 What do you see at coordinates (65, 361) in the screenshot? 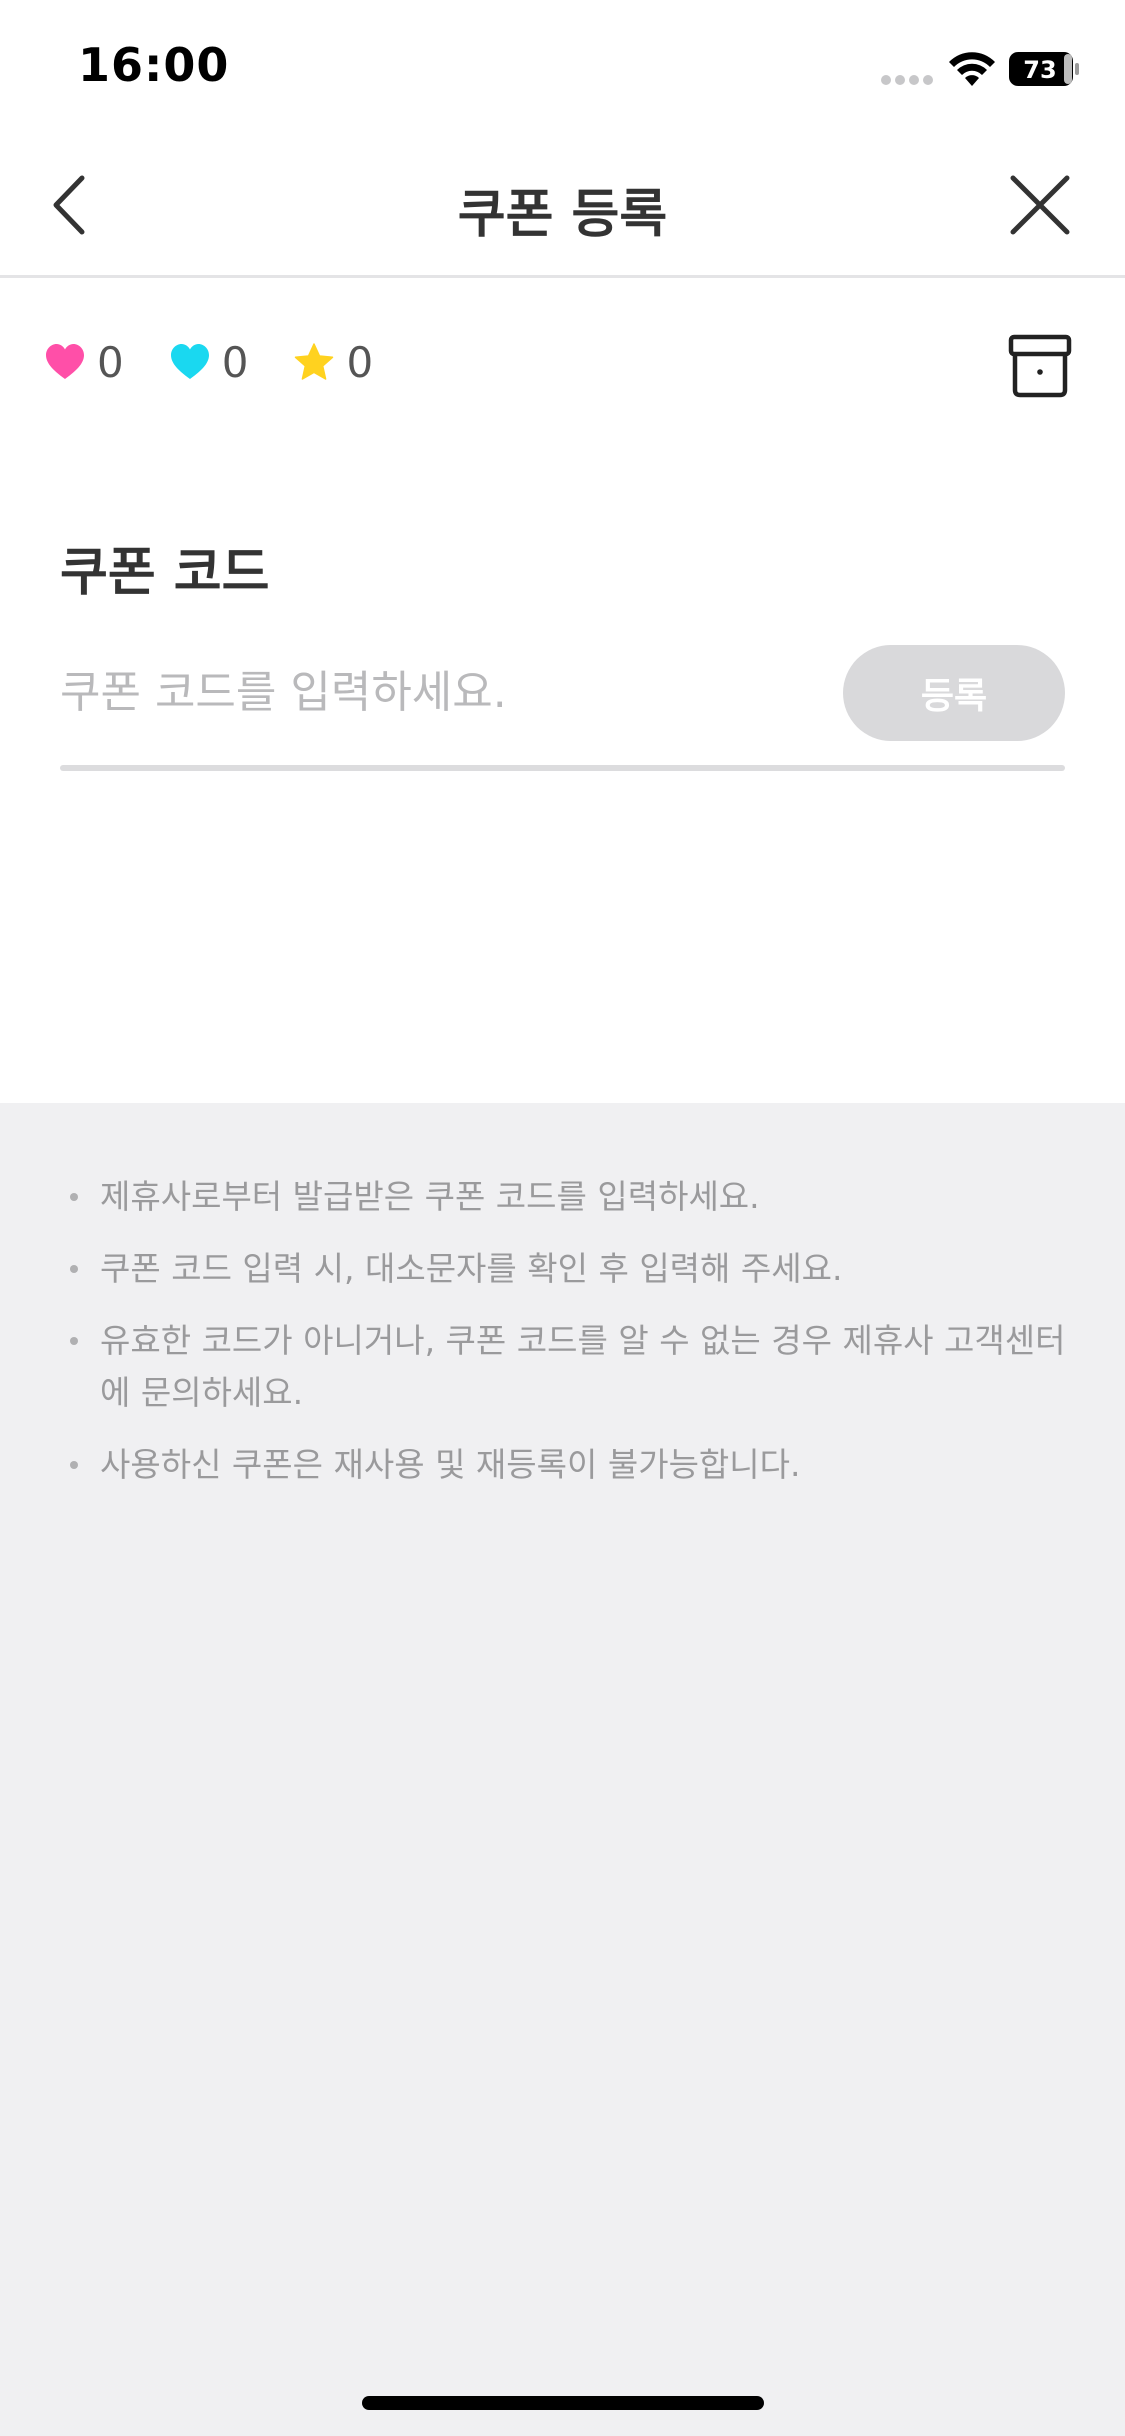
I see `pink-heart-icon` at bounding box center [65, 361].